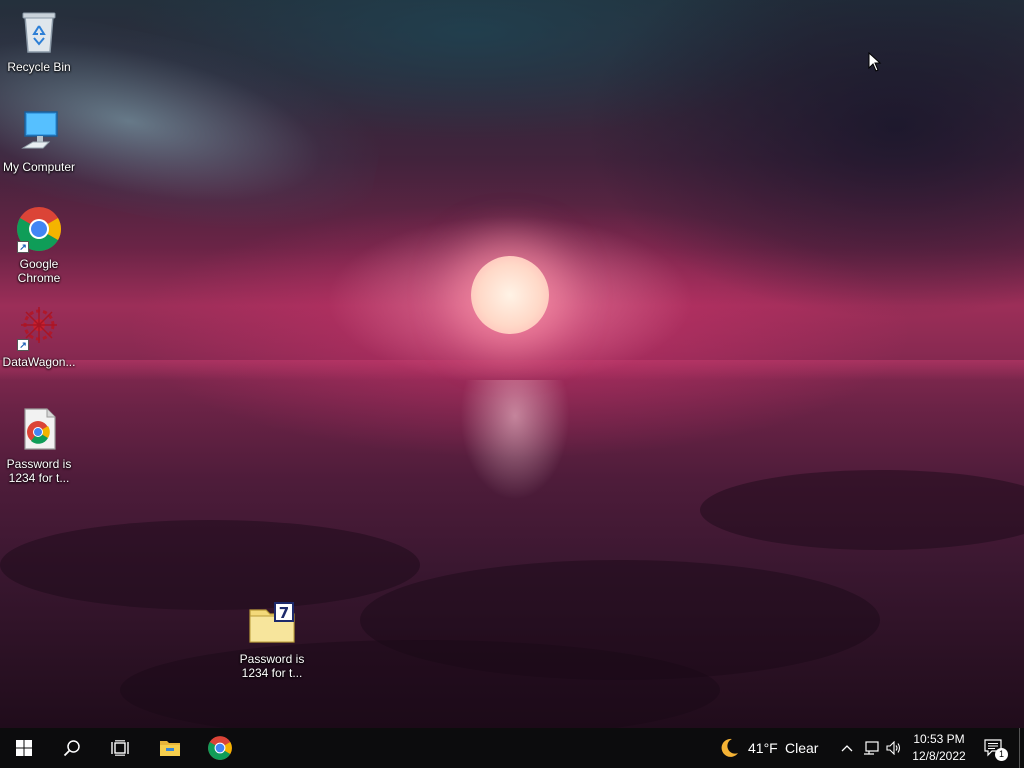 The width and height of the screenshot is (1024, 768). What do you see at coordinates (284, 613) in the screenshot?
I see `svg-text: 7` at bounding box center [284, 613].